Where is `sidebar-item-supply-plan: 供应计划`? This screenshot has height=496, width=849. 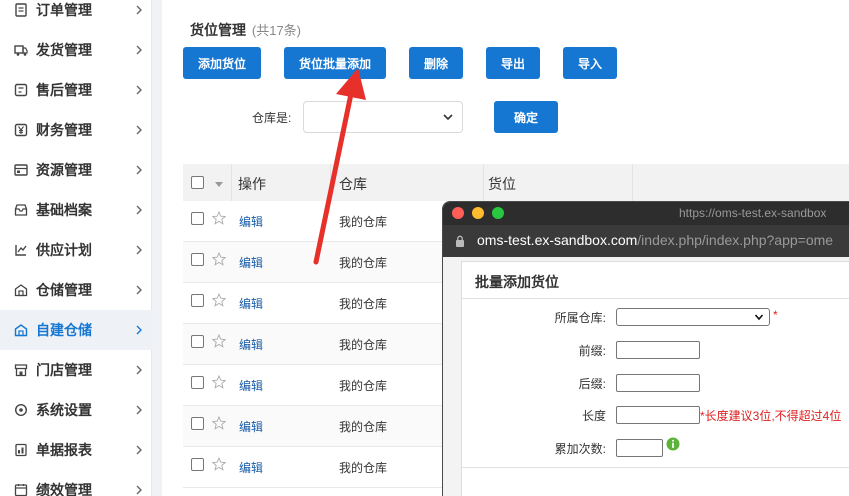
sidebar-item-supply-plan: 供应计划 is located at coordinates (76, 250).